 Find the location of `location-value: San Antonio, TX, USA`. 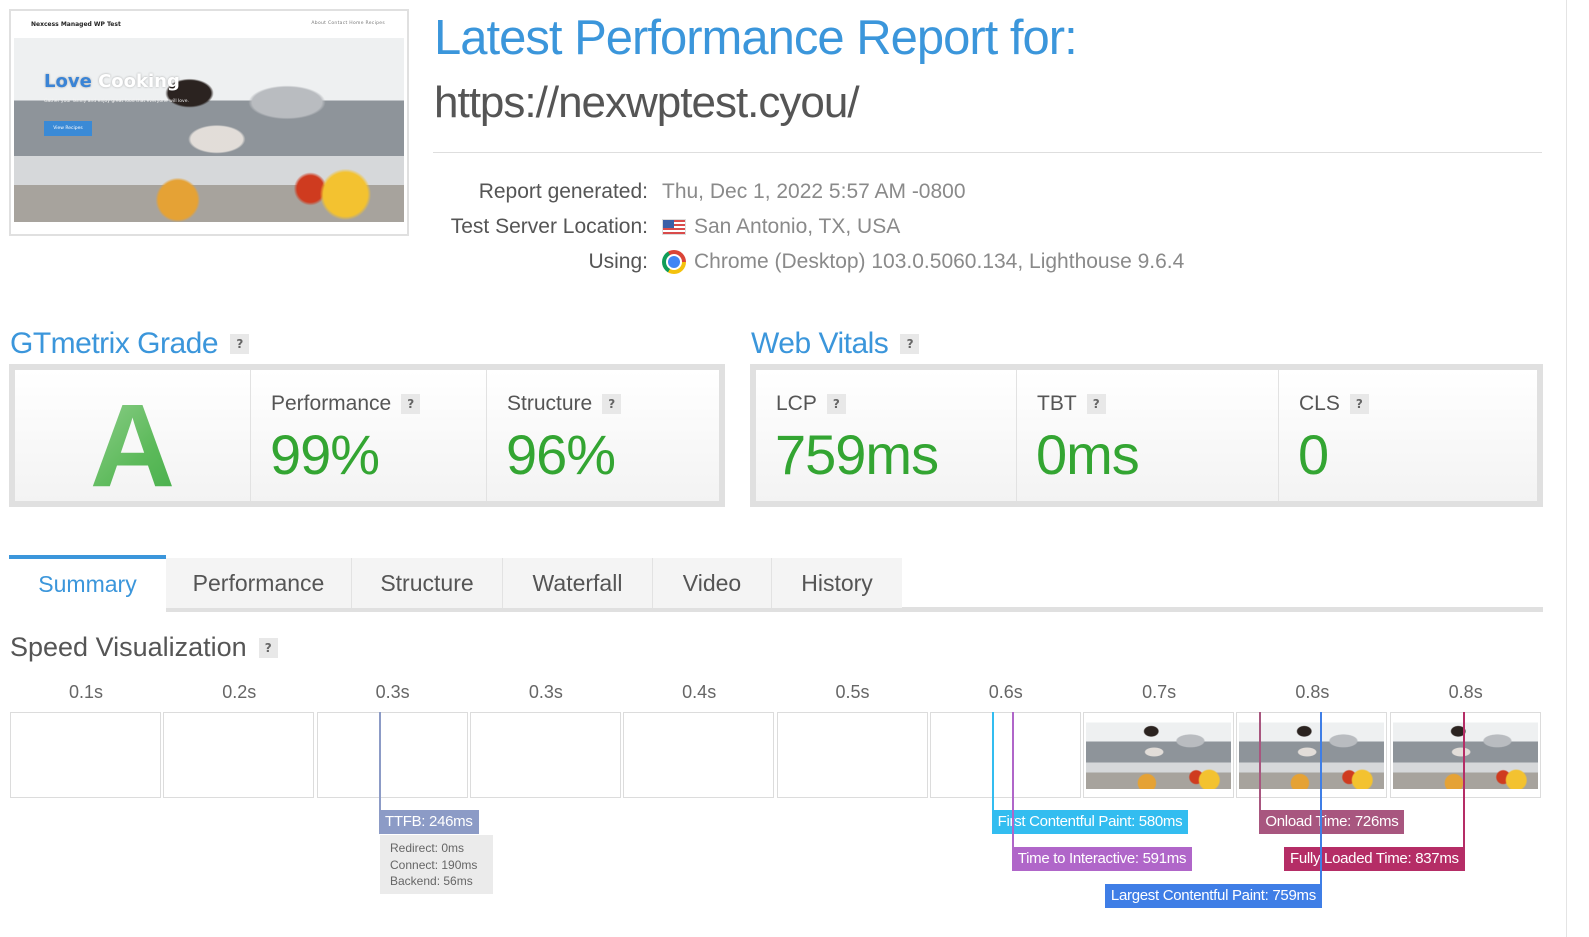

location-value: San Antonio, TX, USA is located at coordinates (781, 227).